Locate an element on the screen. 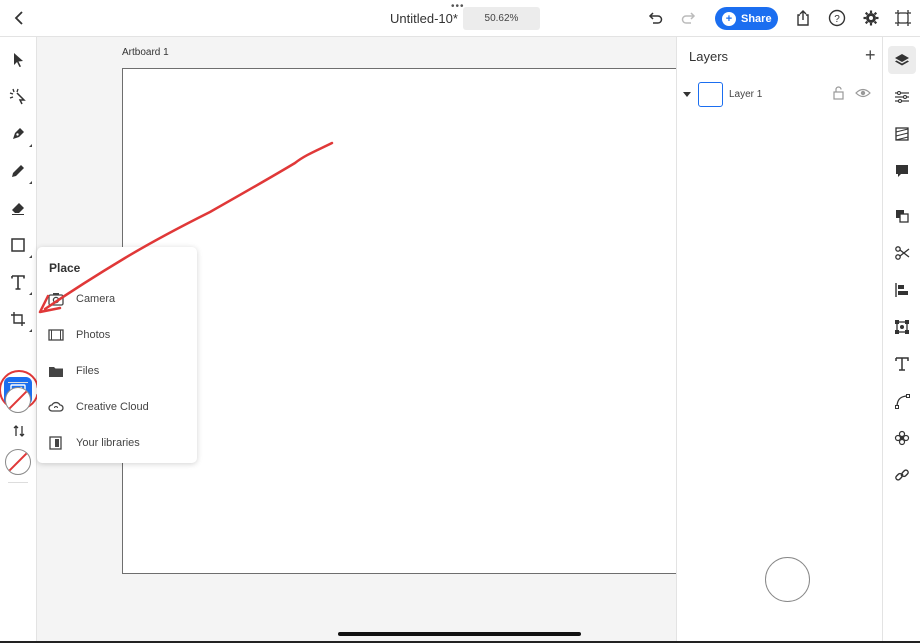 The height and width of the screenshot is (643, 920). artboard-label: Artboard 1 is located at coordinates (145, 52).